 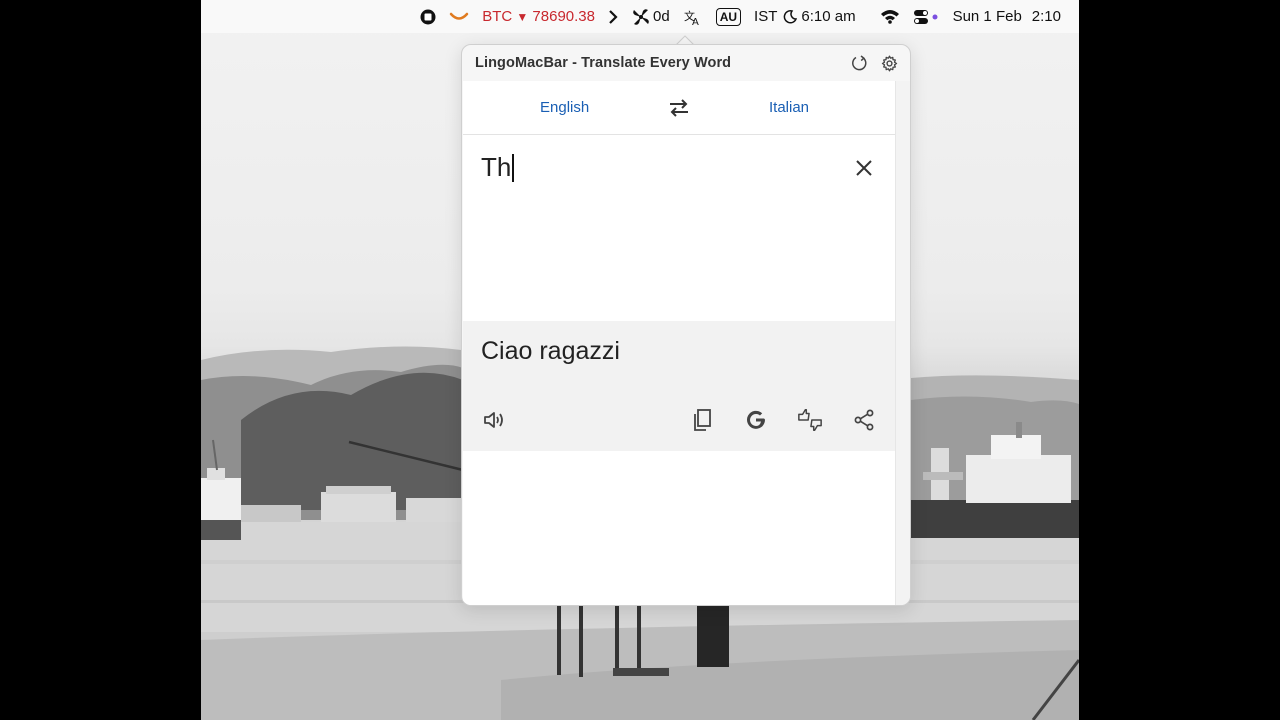 I want to click on timer-value: 0d, so click(x=661, y=16).